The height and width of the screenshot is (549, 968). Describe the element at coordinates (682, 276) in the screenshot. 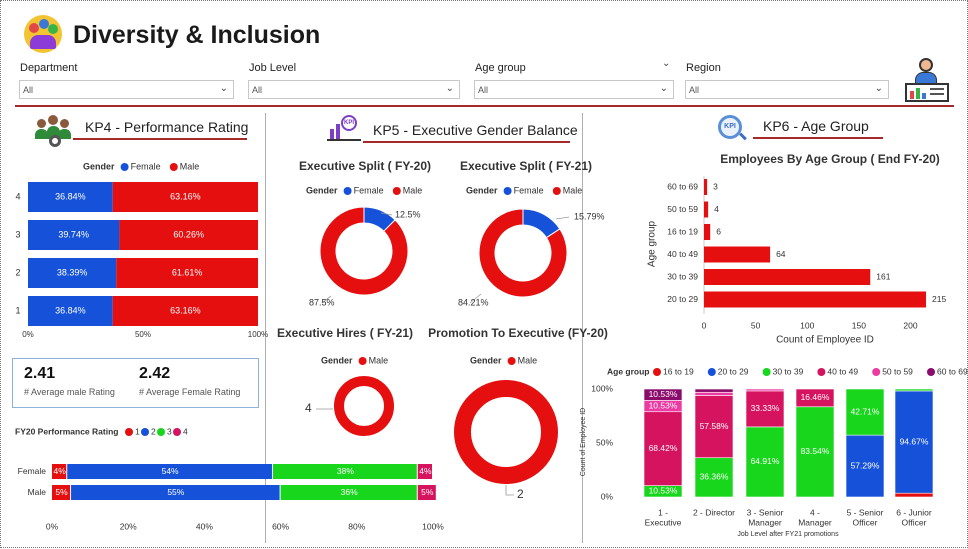

I see `age-category-label: 30 to 39` at that location.